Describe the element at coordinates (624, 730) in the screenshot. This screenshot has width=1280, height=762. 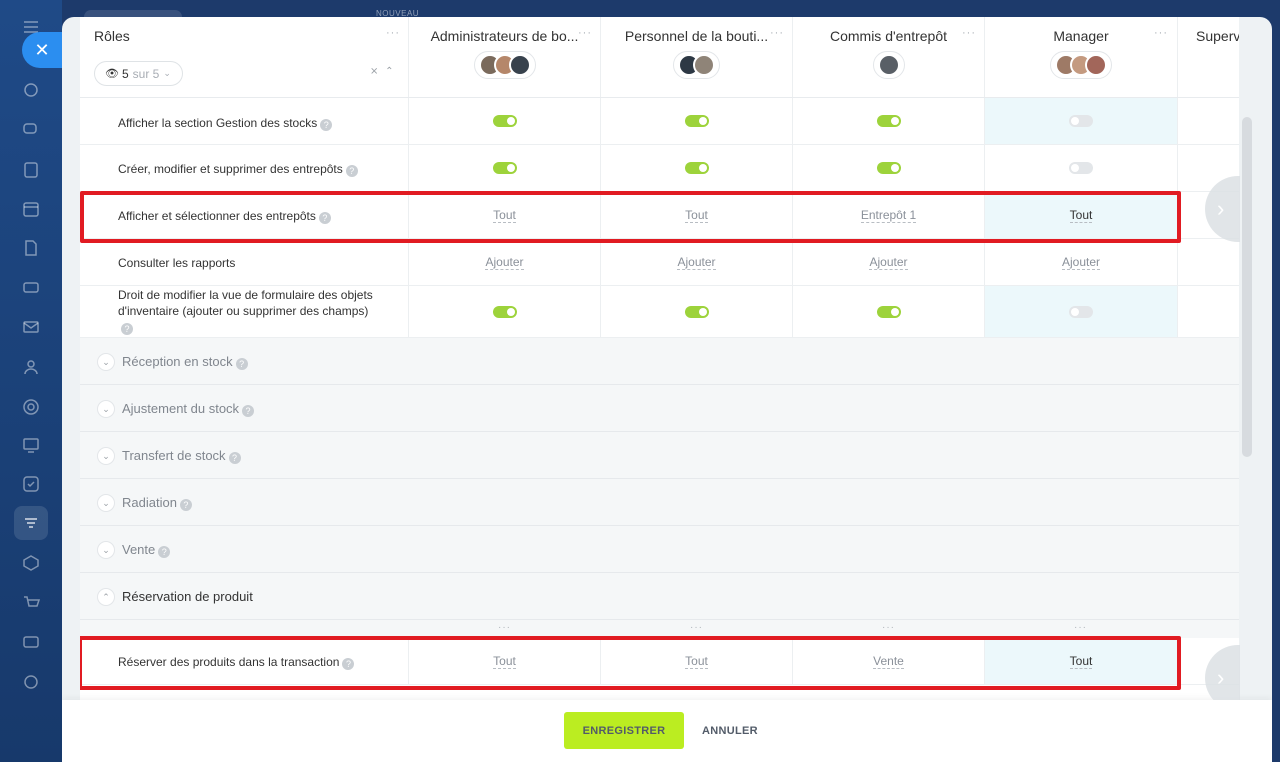
I see `save-button: ENREGISTRER` at that location.